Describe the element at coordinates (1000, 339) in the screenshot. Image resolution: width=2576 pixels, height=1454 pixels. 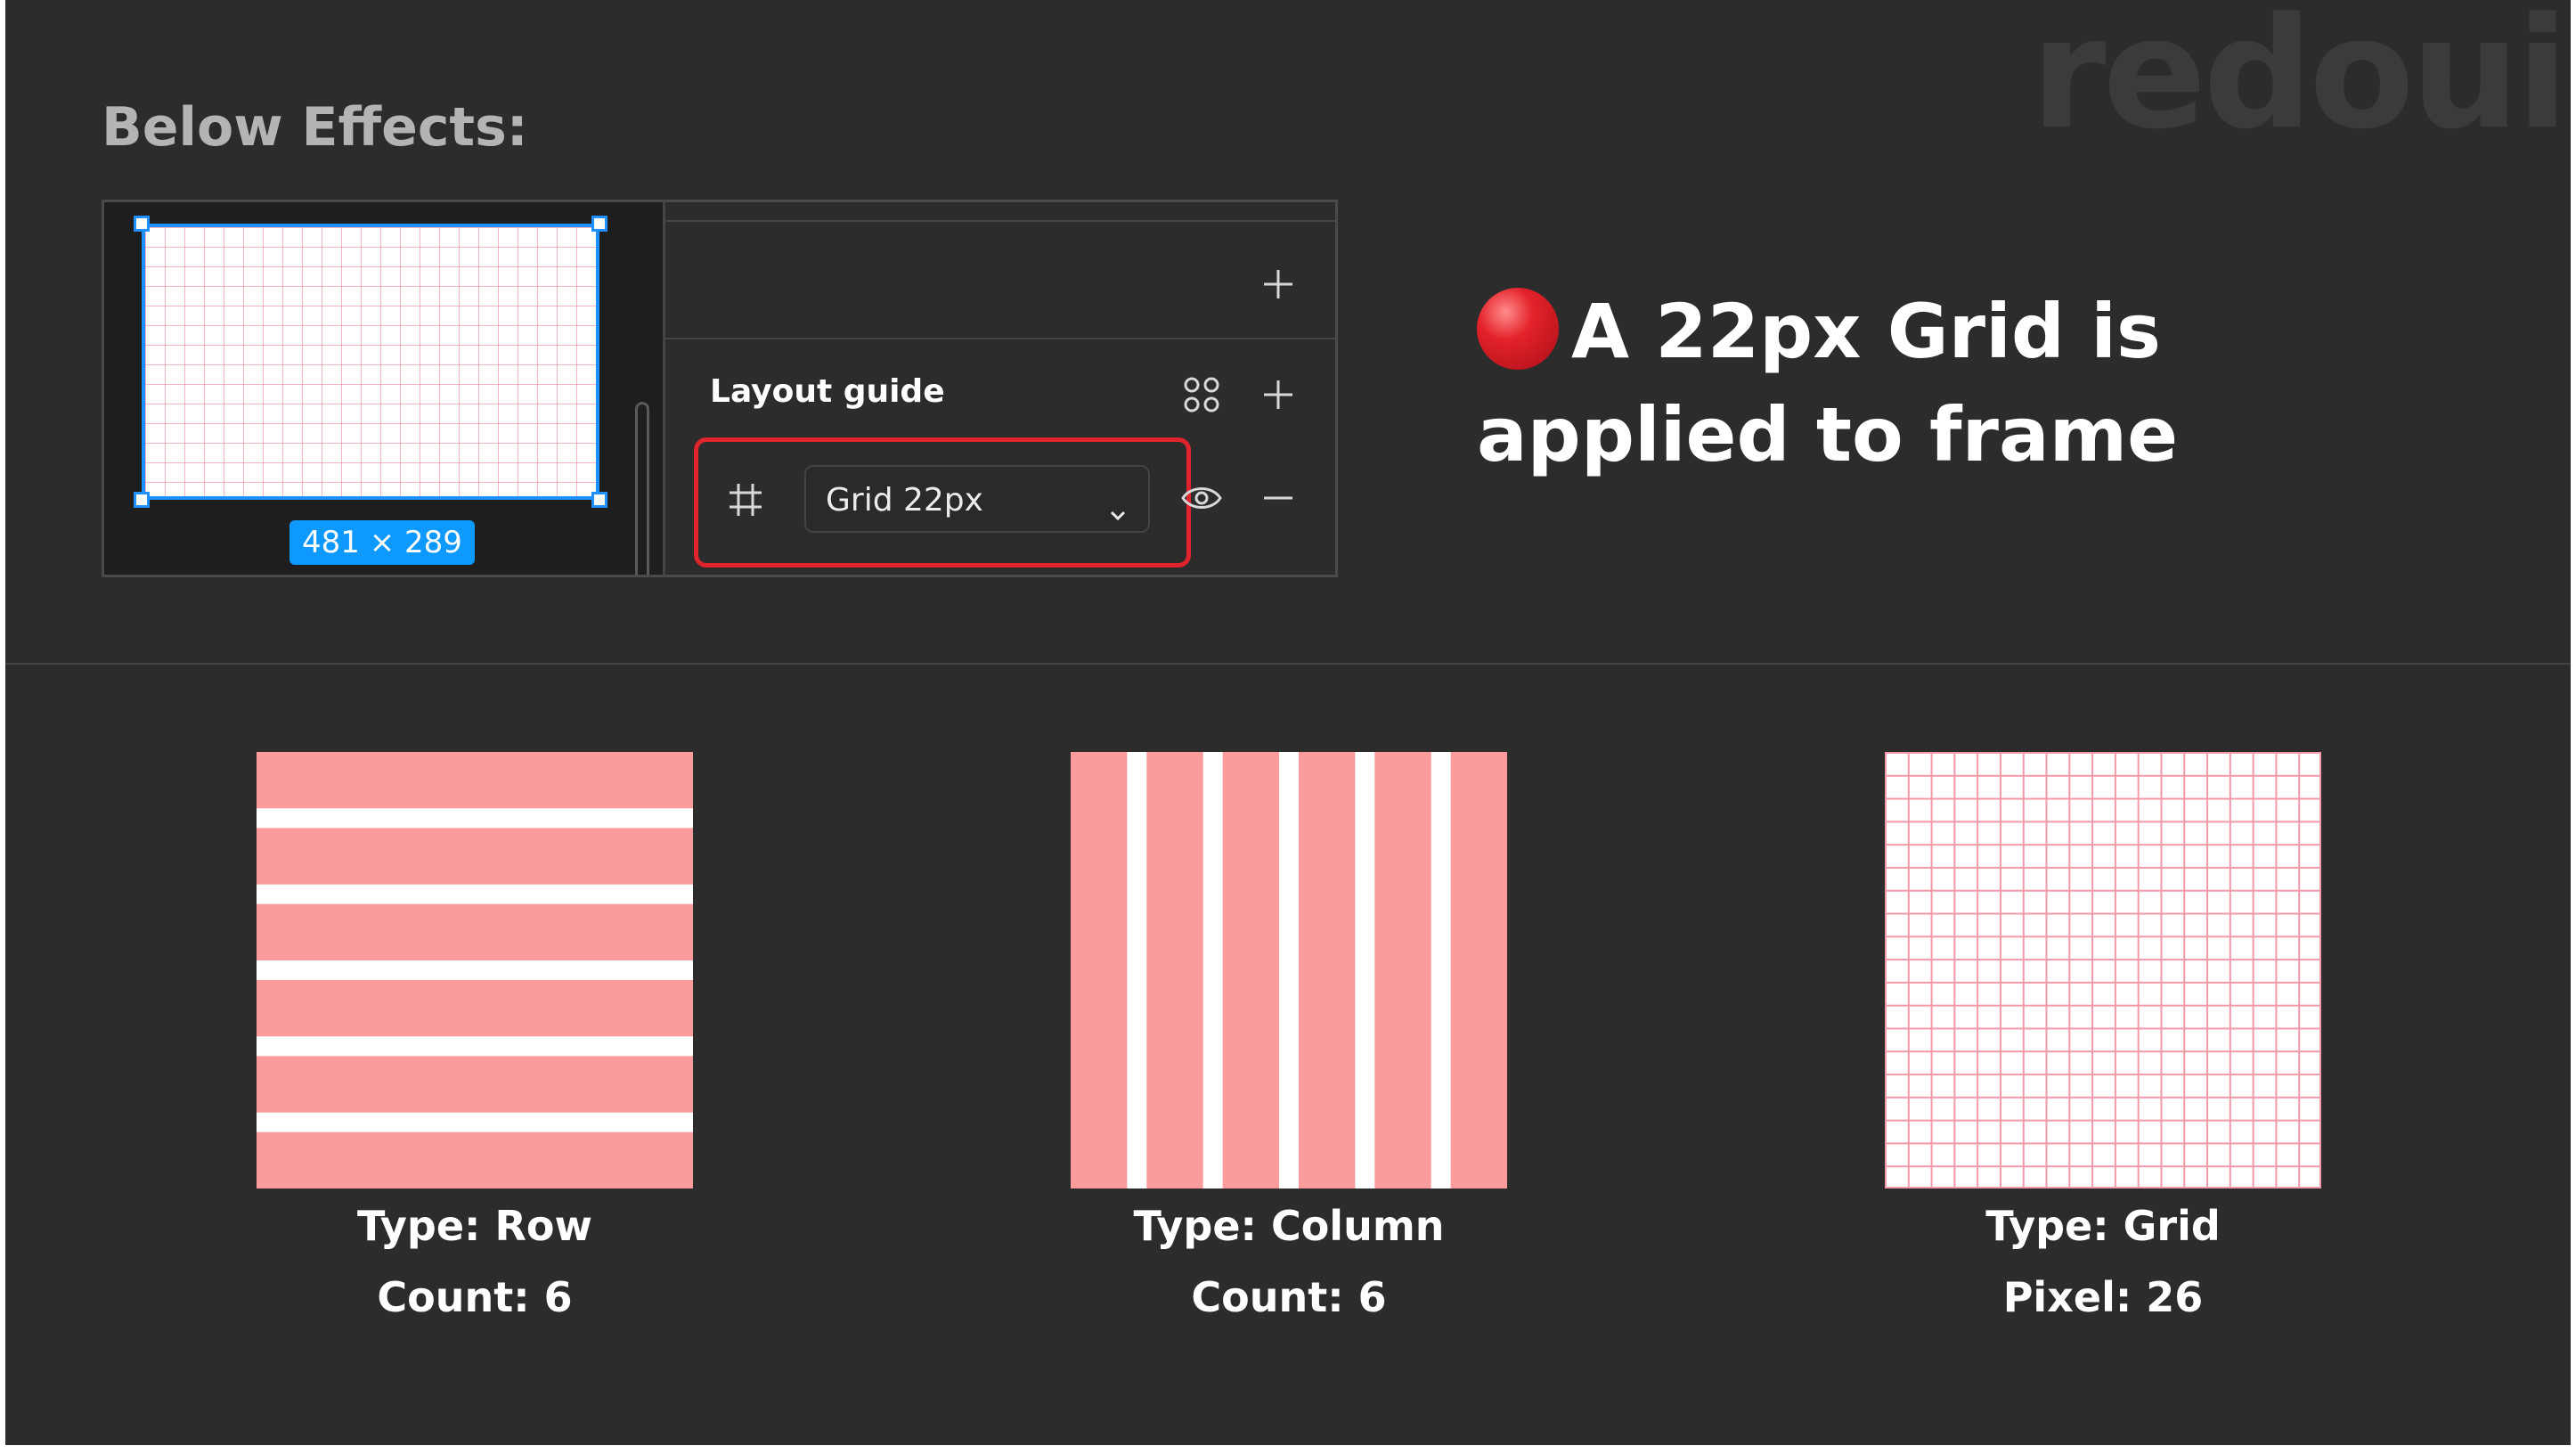
I see `panel-divider-mid` at that location.